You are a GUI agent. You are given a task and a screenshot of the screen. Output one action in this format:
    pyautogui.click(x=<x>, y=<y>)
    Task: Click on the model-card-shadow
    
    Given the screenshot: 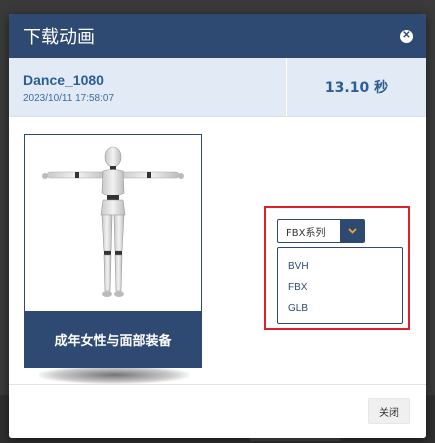 What is the action you would take?
    pyautogui.click(x=114, y=375)
    